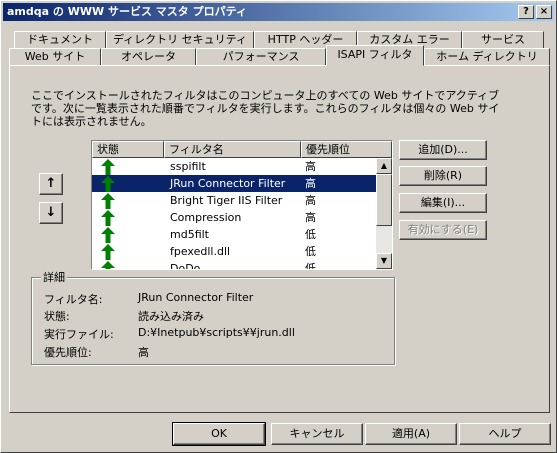  Describe the element at coordinates (234, 166) in the screenshot. I see `list-item: sspifilt 高` at that location.